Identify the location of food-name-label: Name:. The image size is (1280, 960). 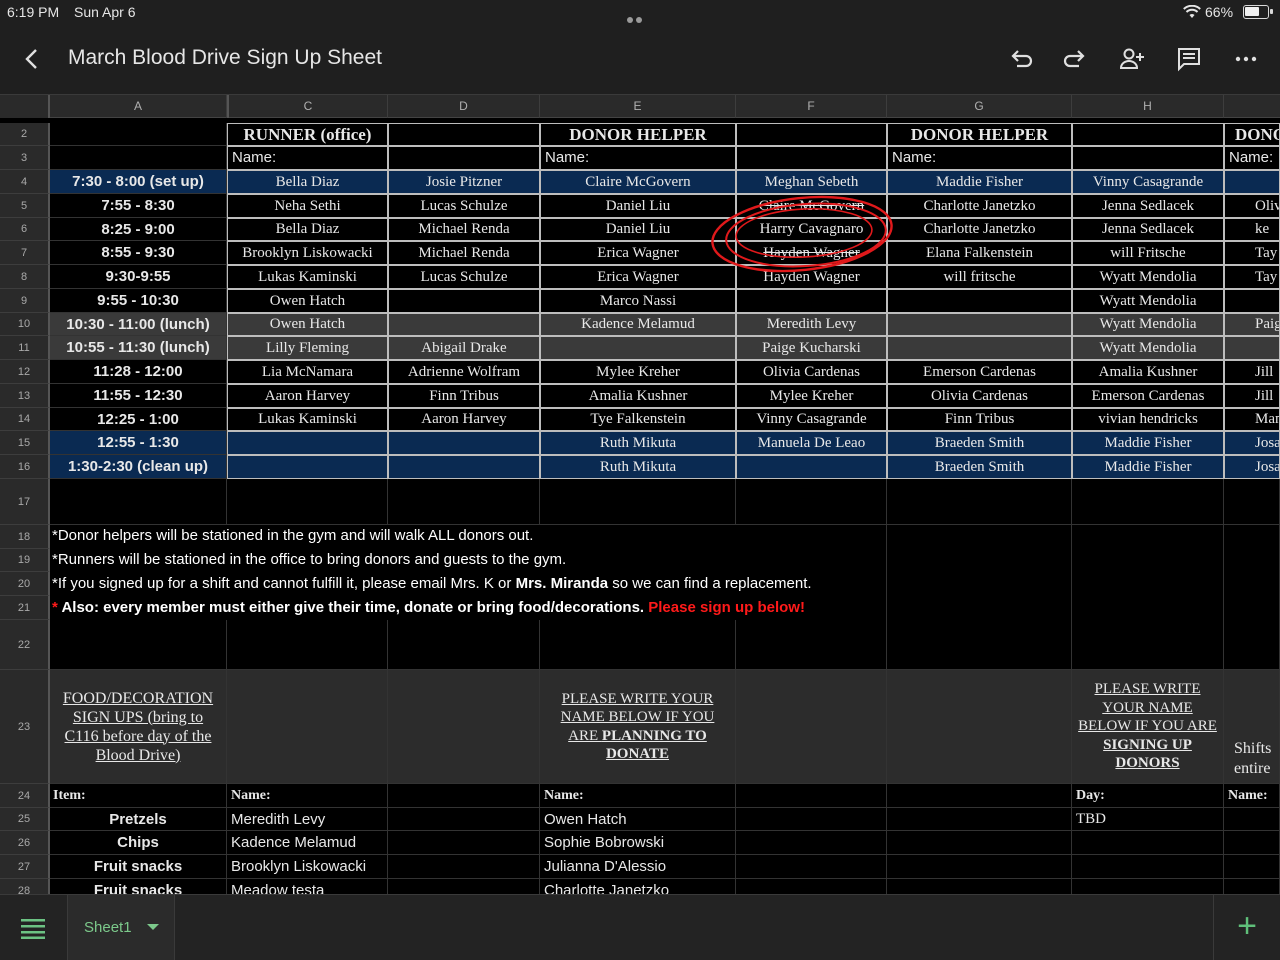
(307, 796).